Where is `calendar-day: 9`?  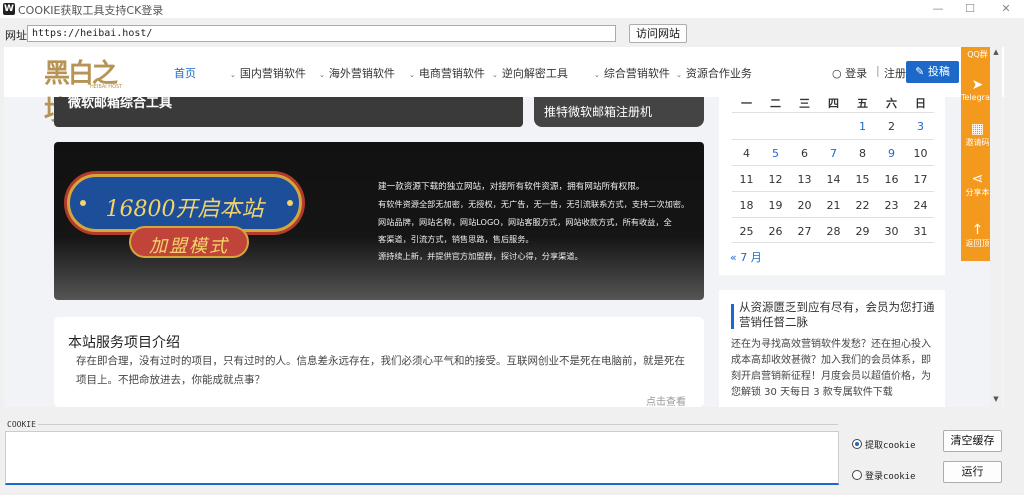
calendar-day: 9 is located at coordinates (891, 153).